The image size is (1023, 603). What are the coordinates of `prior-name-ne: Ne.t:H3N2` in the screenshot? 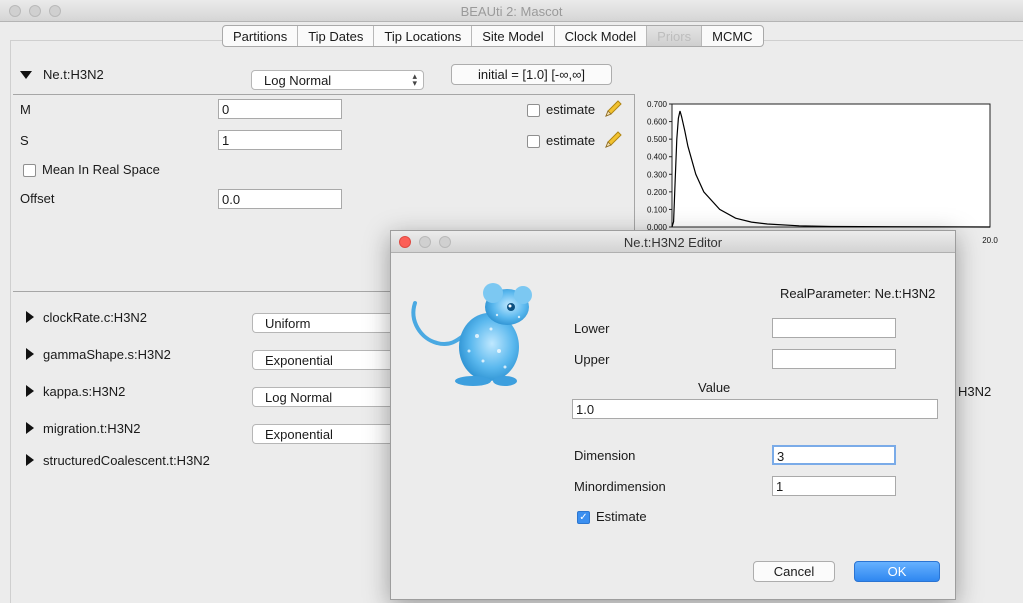 It's located at (73, 74).